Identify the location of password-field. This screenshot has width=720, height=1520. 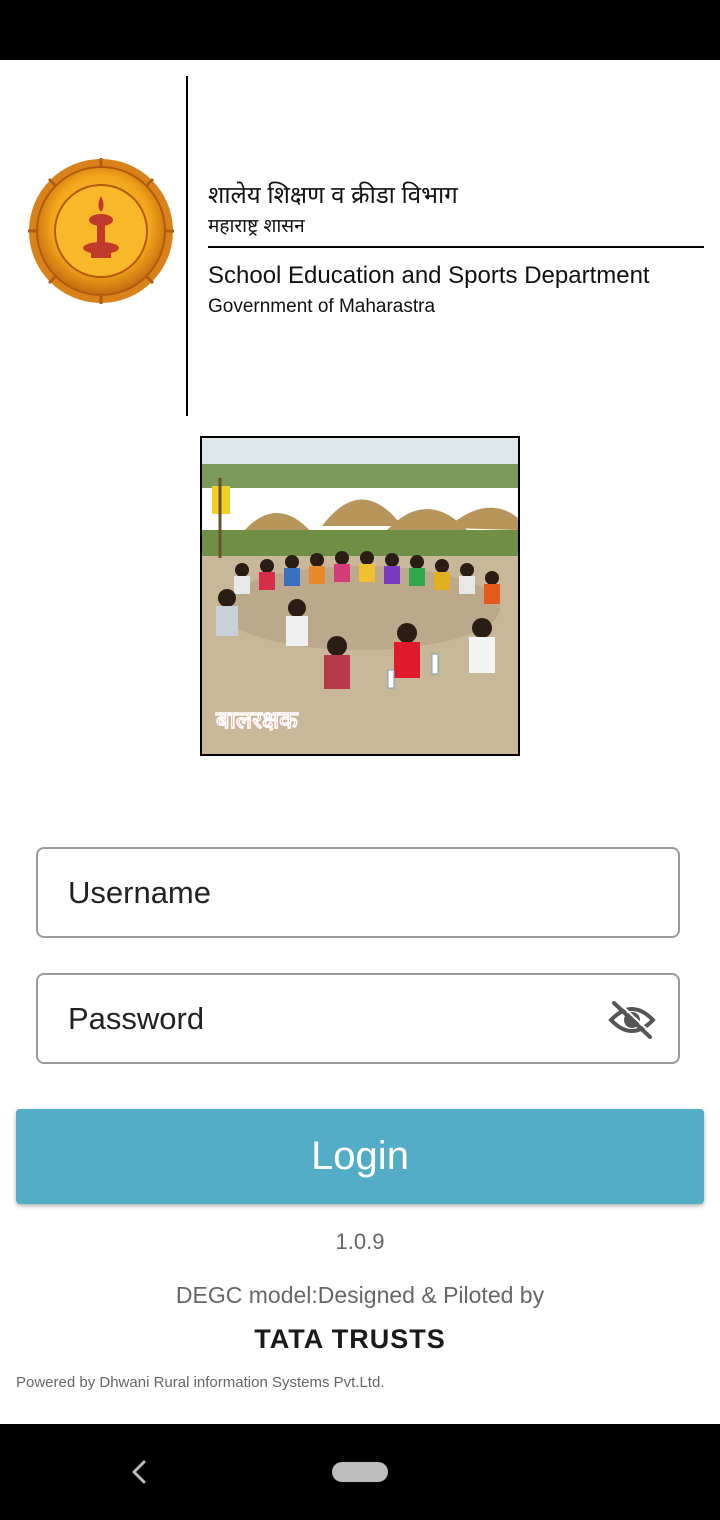
(358, 1018).